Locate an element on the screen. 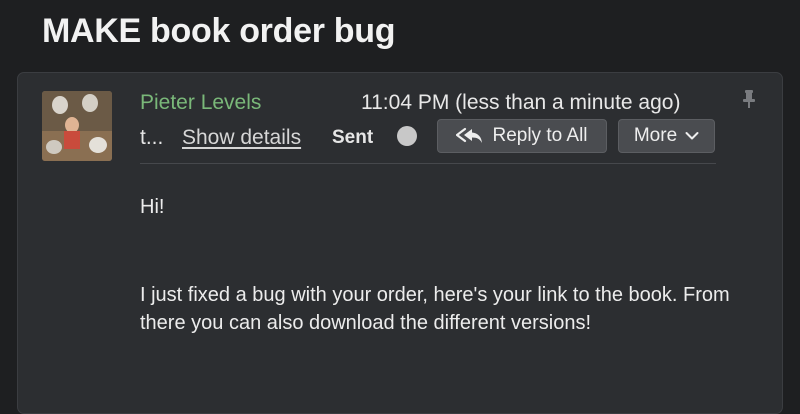  more-button: More is located at coordinates (666, 136).